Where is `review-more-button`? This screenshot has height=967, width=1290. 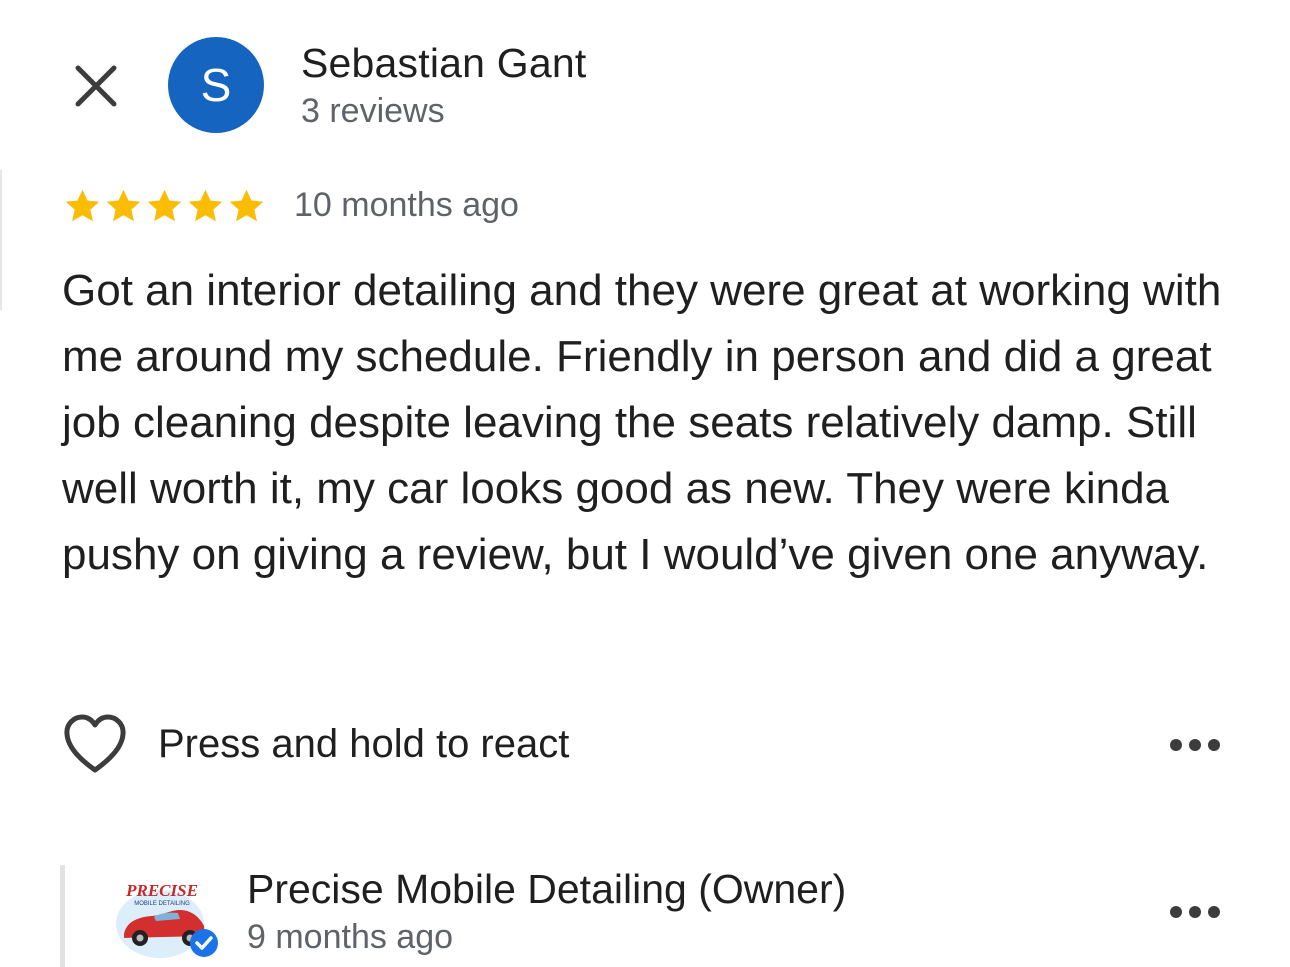
review-more-button is located at coordinates (1195, 745).